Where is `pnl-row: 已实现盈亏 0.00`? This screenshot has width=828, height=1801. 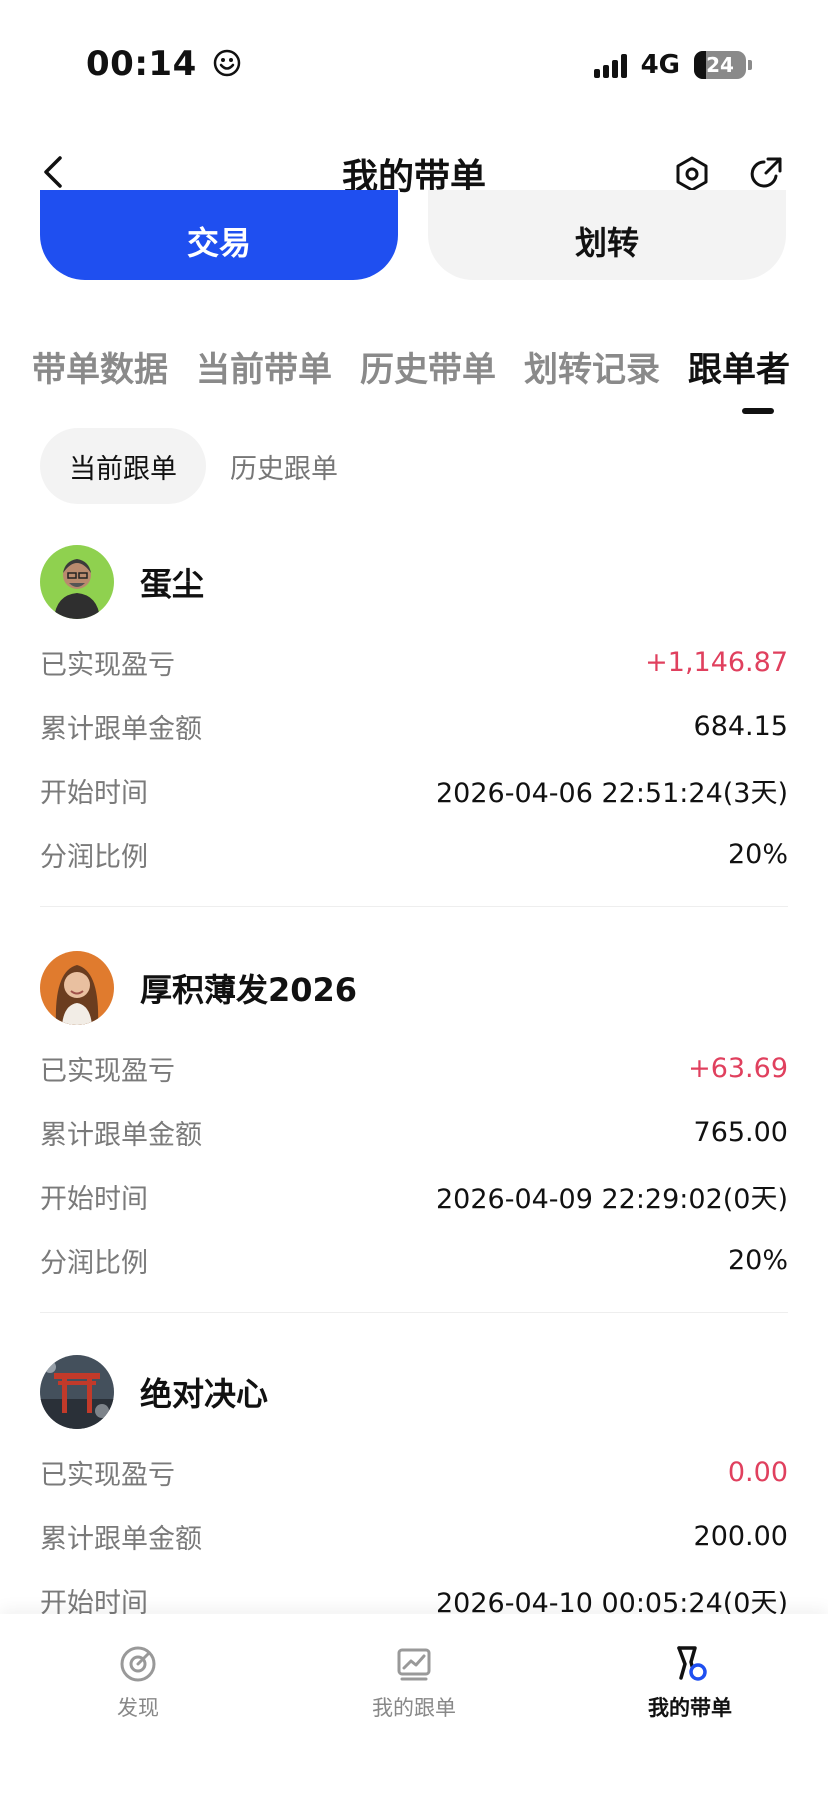
pnl-row: 已实现盈亏 0.00 is located at coordinates (414, 1472).